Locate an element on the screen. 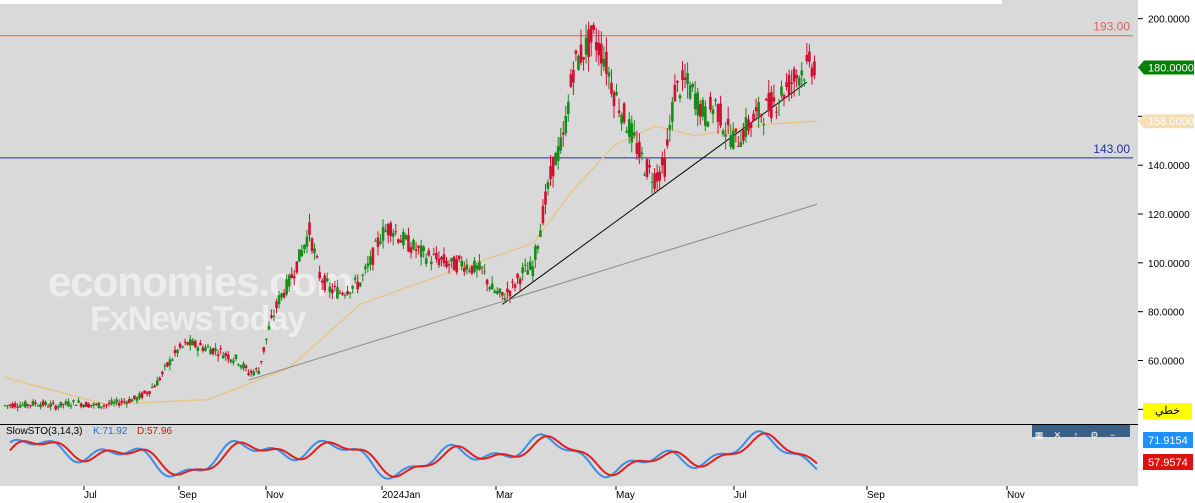  price-tick-label: 120.0000 is located at coordinates (1169, 215).